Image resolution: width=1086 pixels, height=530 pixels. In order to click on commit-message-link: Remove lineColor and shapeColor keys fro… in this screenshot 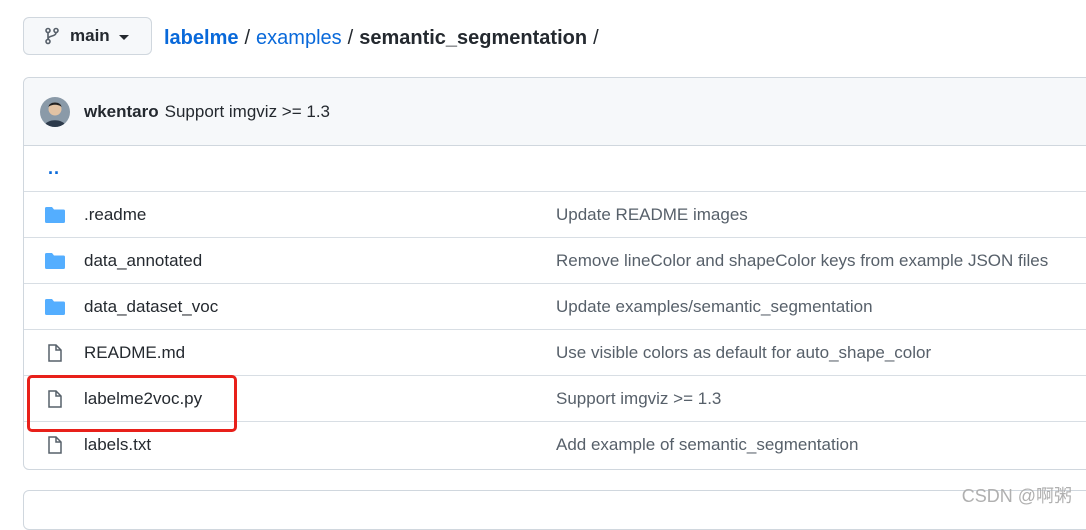, I will do `click(802, 261)`.